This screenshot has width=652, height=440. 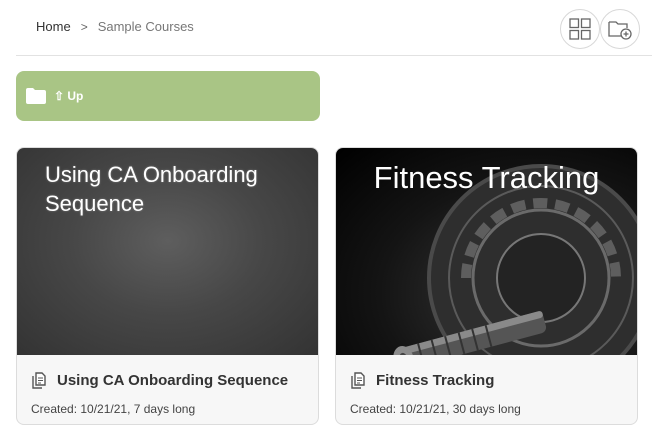 I want to click on folder-icon, so click(x=36, y=96).